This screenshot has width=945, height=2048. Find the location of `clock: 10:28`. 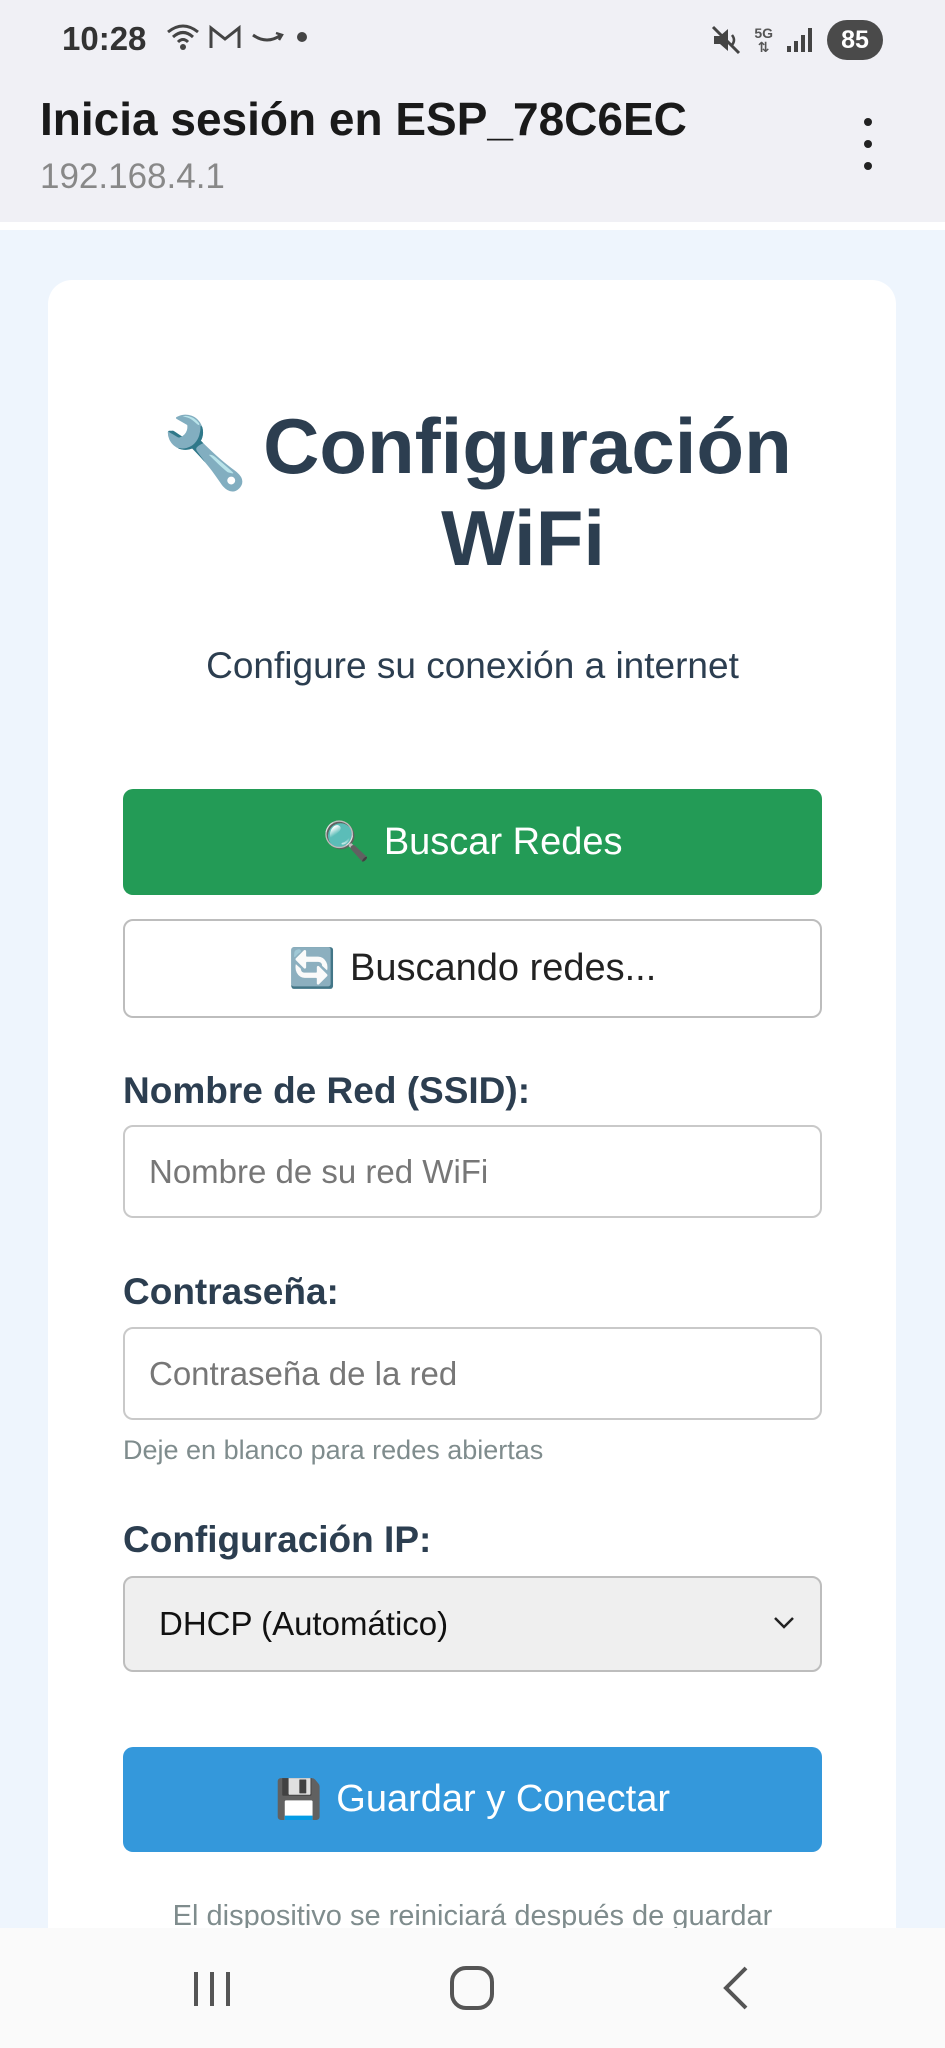

clock: 10:28 is located at coordinates (104, 38).